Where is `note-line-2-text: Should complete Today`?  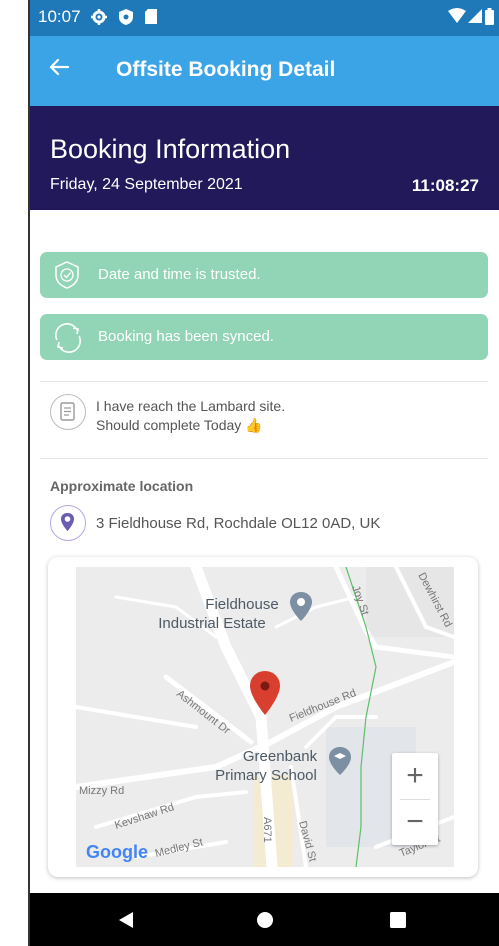
note-line-2-text: Should complete Today is located at coordinates (169, 425).